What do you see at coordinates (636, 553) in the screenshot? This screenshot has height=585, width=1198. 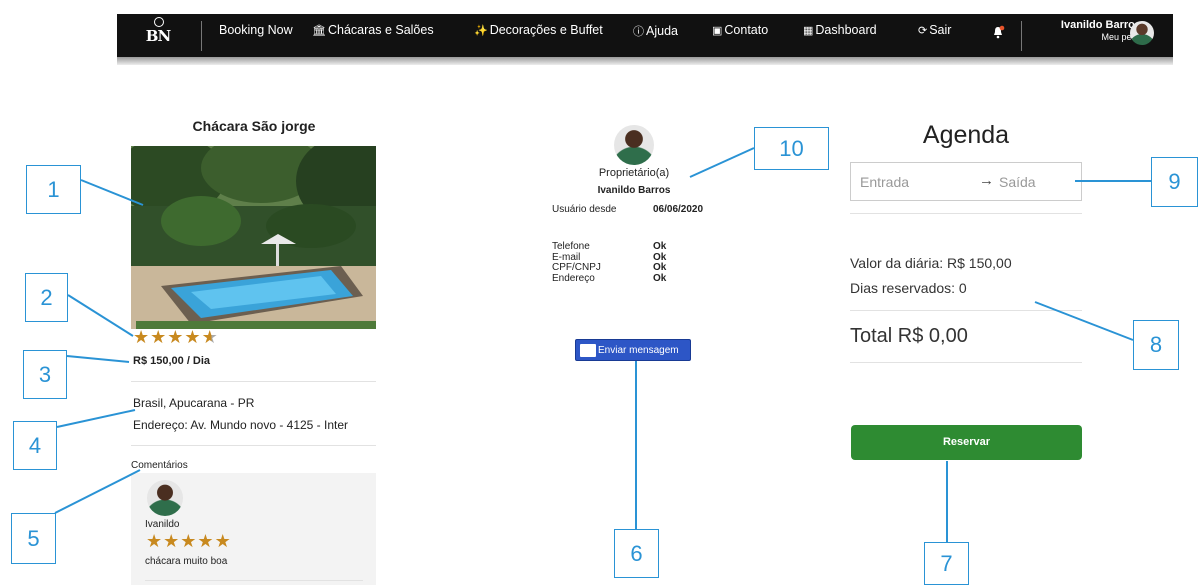 I see `callout-6: 6` at bounding box center [636, 553].